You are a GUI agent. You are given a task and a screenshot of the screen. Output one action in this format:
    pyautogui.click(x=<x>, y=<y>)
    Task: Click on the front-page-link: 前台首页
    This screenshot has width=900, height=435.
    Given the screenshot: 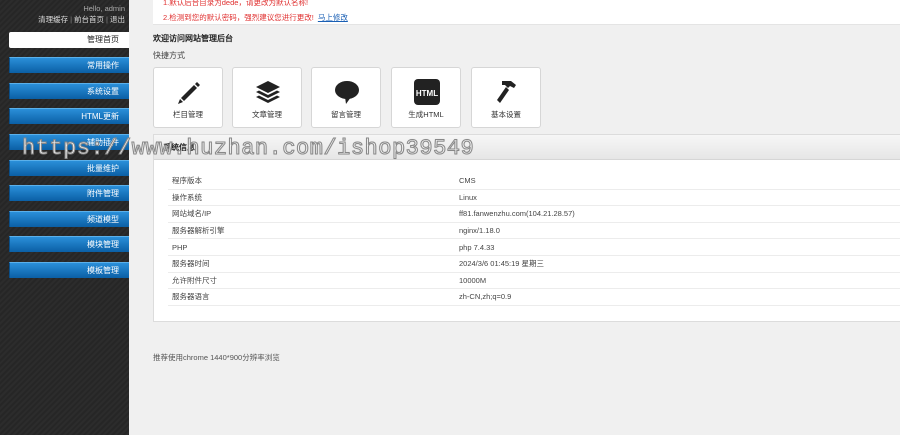 What is the action you would take?
    pyautogui.click(x=89, y=19)
    